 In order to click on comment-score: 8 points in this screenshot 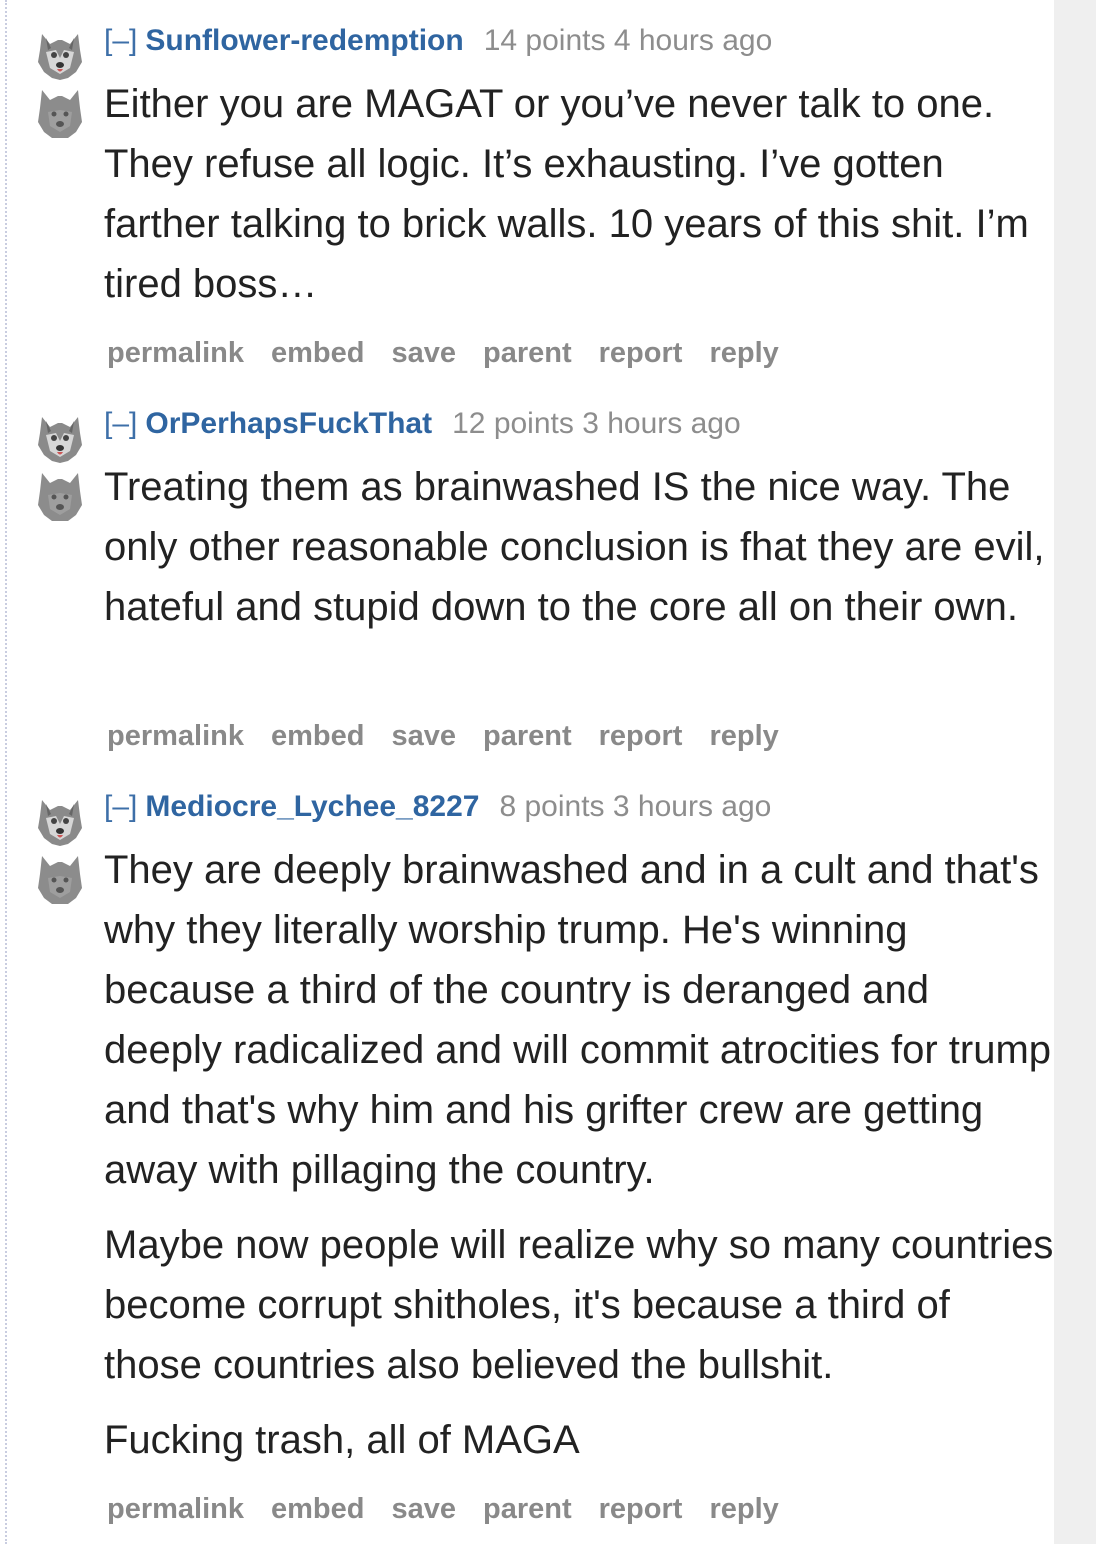, I will do `click(552, 806)`.